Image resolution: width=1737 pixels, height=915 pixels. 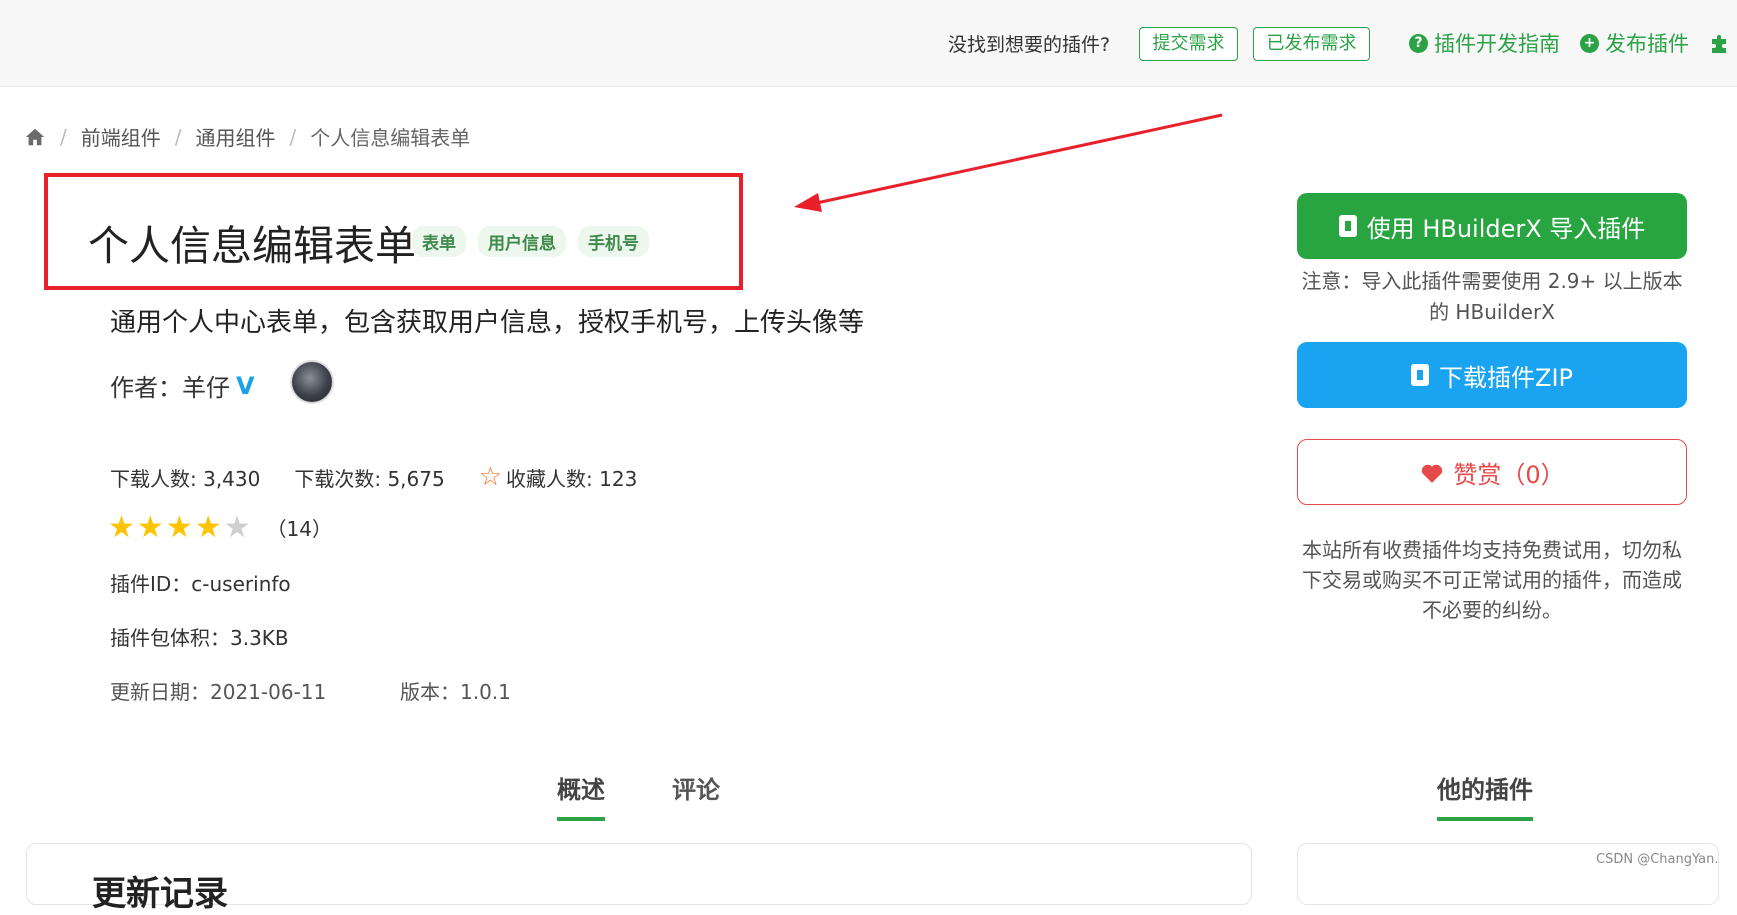 What do you see at coordinates (35, 137) in the screenshot?
I see `home-icon` at bounding box center [35, 137].